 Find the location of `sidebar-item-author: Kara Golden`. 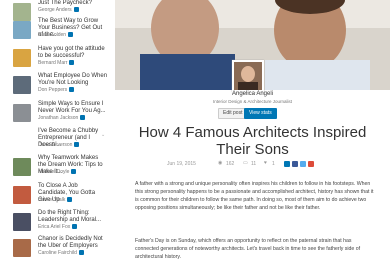

sidebar-item-author: Kara Golden is located at coordinates (56, 35).